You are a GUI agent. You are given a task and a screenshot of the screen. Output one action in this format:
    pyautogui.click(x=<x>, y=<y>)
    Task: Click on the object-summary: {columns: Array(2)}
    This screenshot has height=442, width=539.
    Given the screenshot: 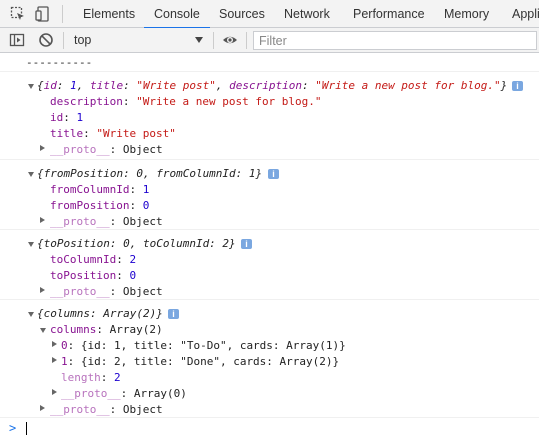 What is the action you would take?
    pyautogui.click(x=100, y=314)
    